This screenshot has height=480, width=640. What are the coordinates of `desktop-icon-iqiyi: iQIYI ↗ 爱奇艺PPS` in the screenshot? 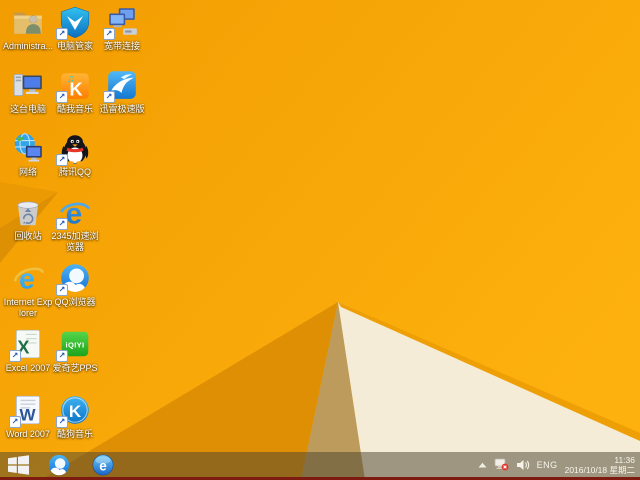 It's located at (75, 350).